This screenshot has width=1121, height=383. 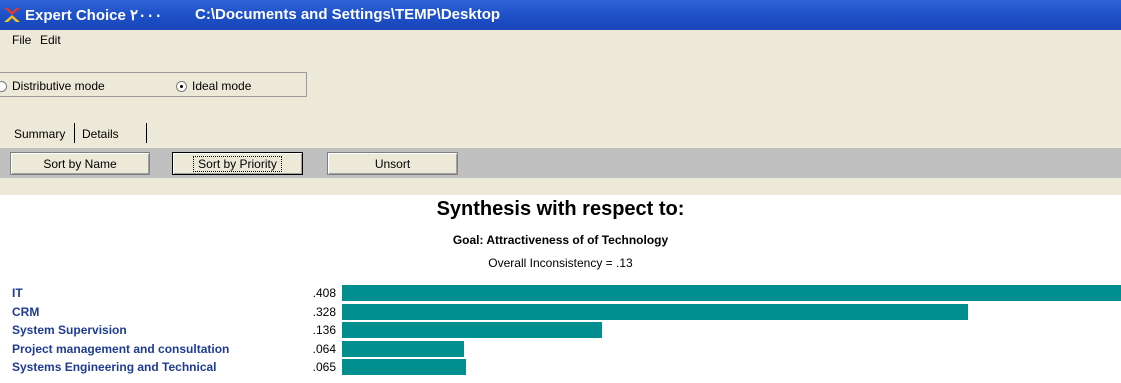 I want to click on chart-row: IT .408, so click(x=560, y=293).